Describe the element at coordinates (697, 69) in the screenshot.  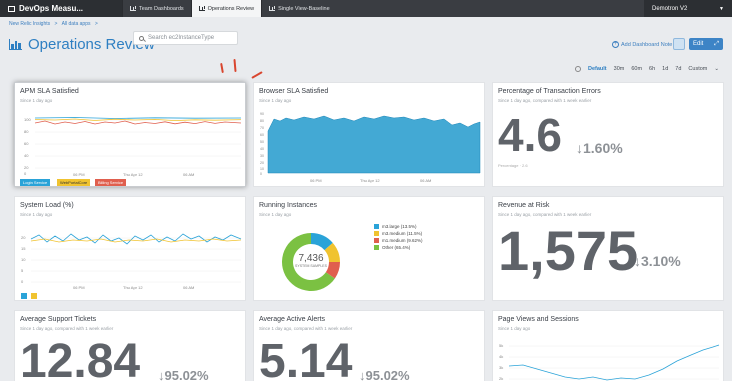
I see `time-option-custom: Custom` at that location.